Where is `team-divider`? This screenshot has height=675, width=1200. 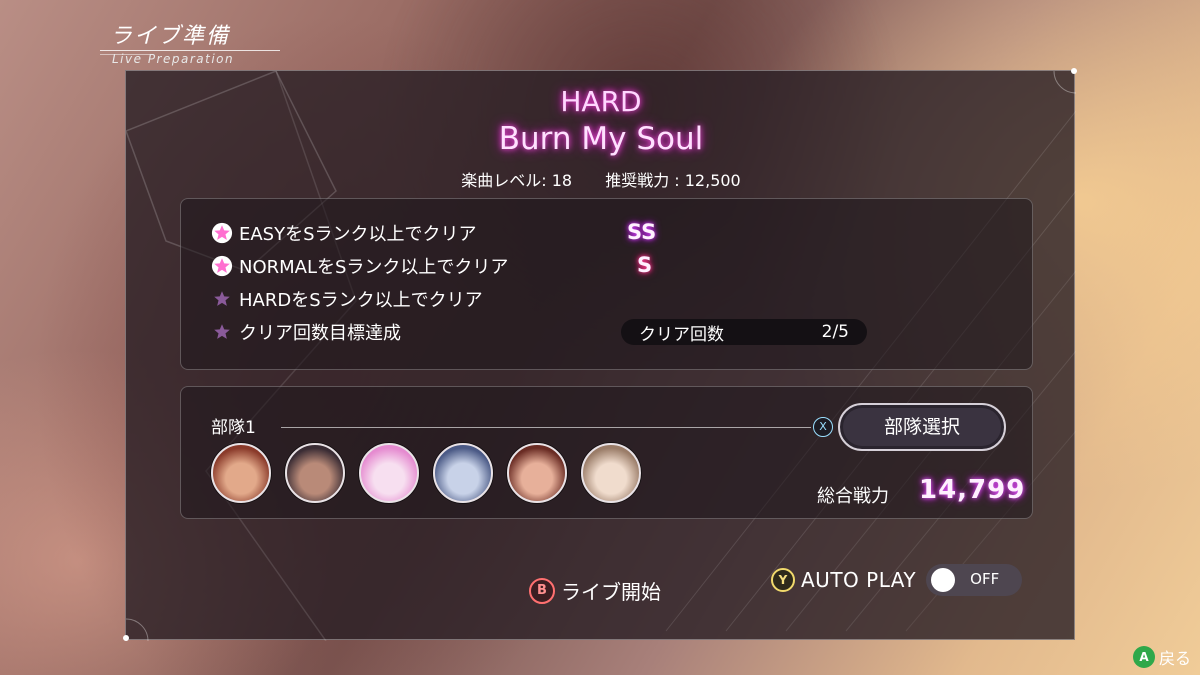
team-divider is located at coordinates (546, 427).